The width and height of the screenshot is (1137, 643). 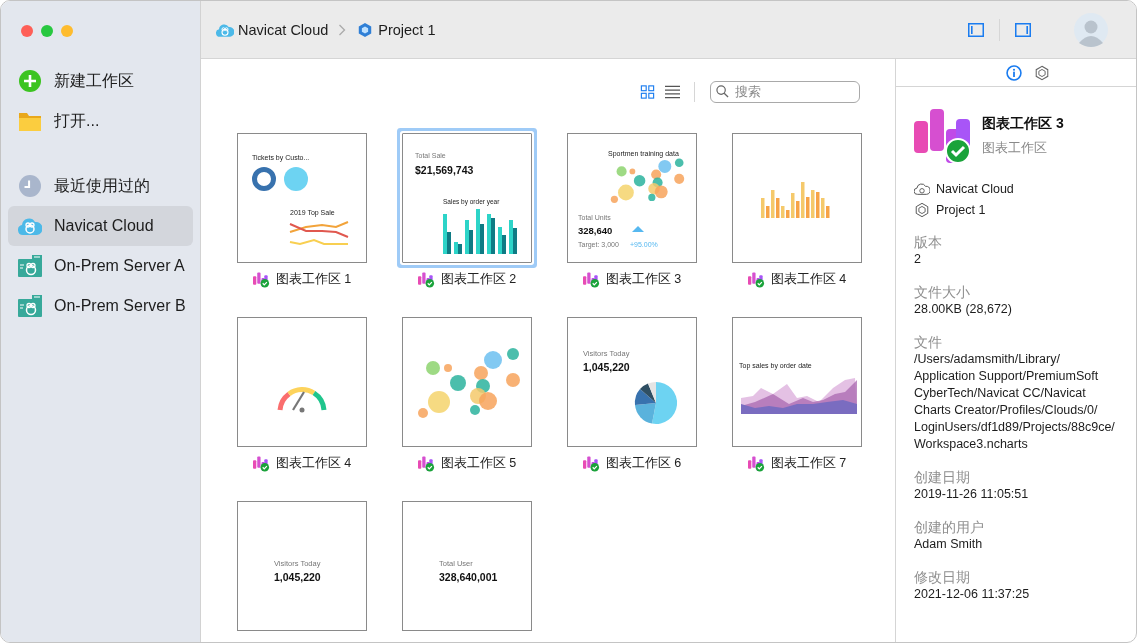 I want to click on info-icon, so click(x=1013, y=72).